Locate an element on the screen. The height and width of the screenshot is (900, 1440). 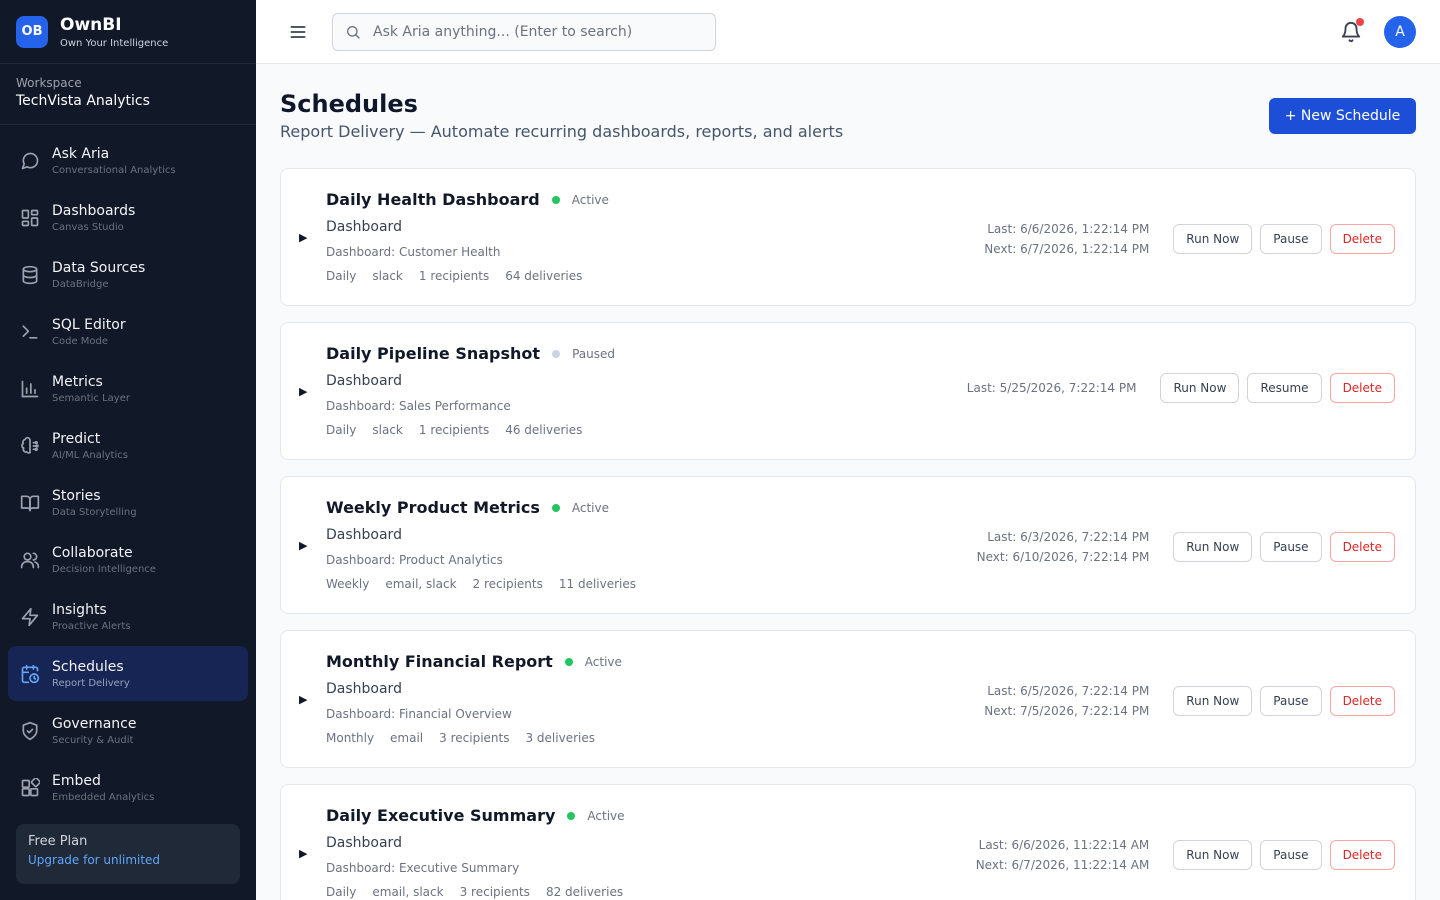
schedule-deliveries: 46 deliveries is located at coordinates (544, 430).